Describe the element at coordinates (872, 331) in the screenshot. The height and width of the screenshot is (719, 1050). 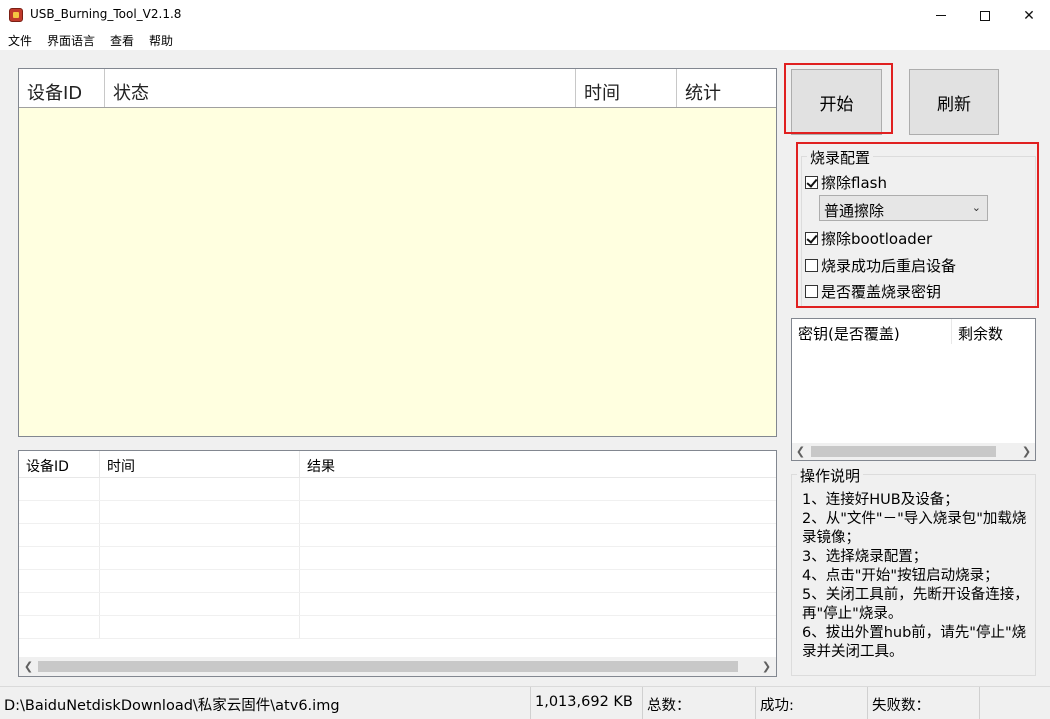
I see `column-header-key: 密钥(是否覆盖)` at that location.